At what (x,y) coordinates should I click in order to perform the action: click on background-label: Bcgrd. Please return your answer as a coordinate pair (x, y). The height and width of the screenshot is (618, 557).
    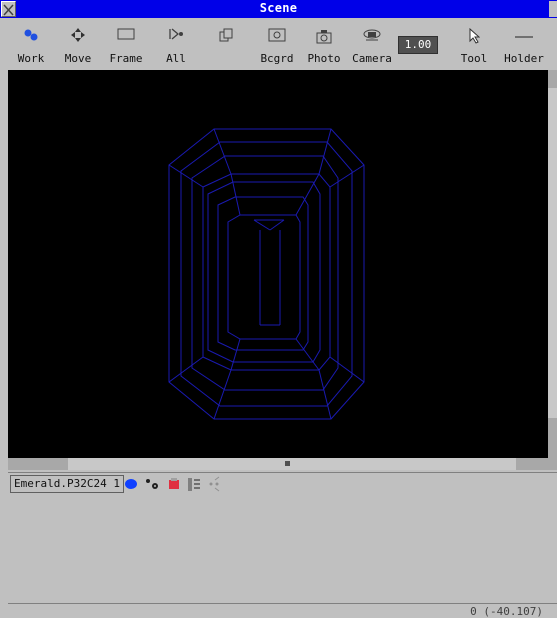
    Looking at the image, I should click on (277, 58).